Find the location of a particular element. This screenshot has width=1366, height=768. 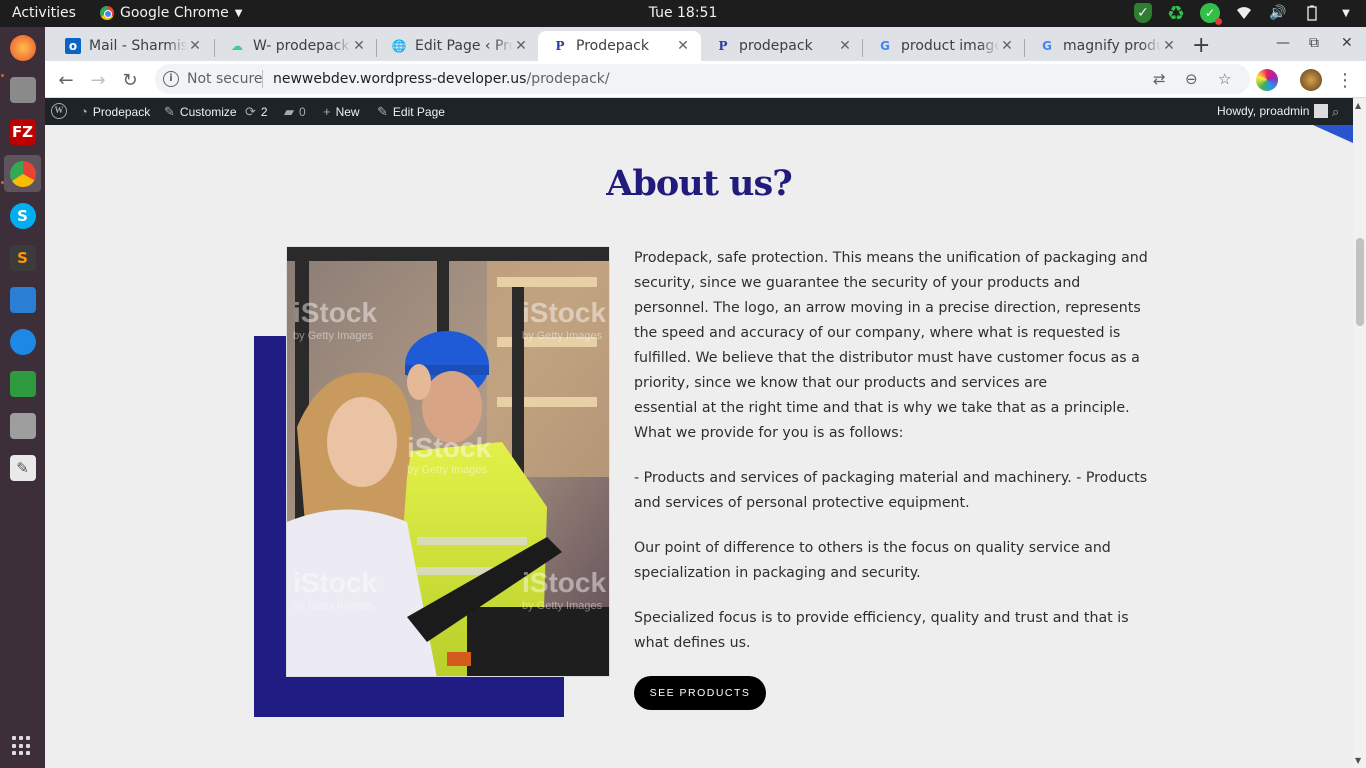

skype-icon: S is located at coordinates (22, 215).